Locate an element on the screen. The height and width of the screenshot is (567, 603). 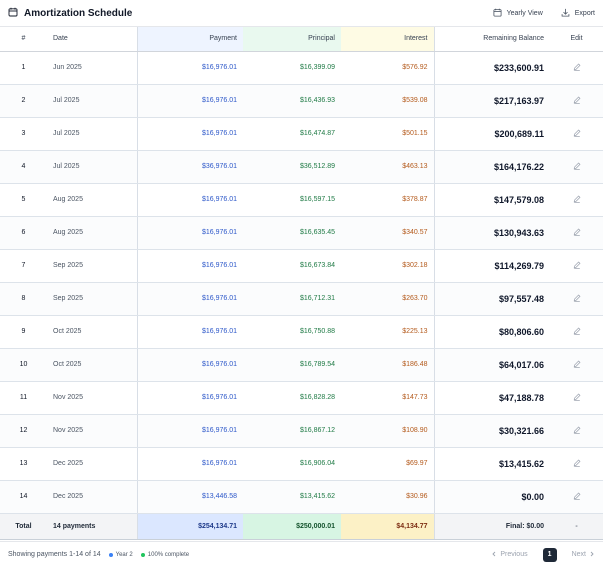
cell-balance: $13,415.62 is located at coordinates (492, 464).